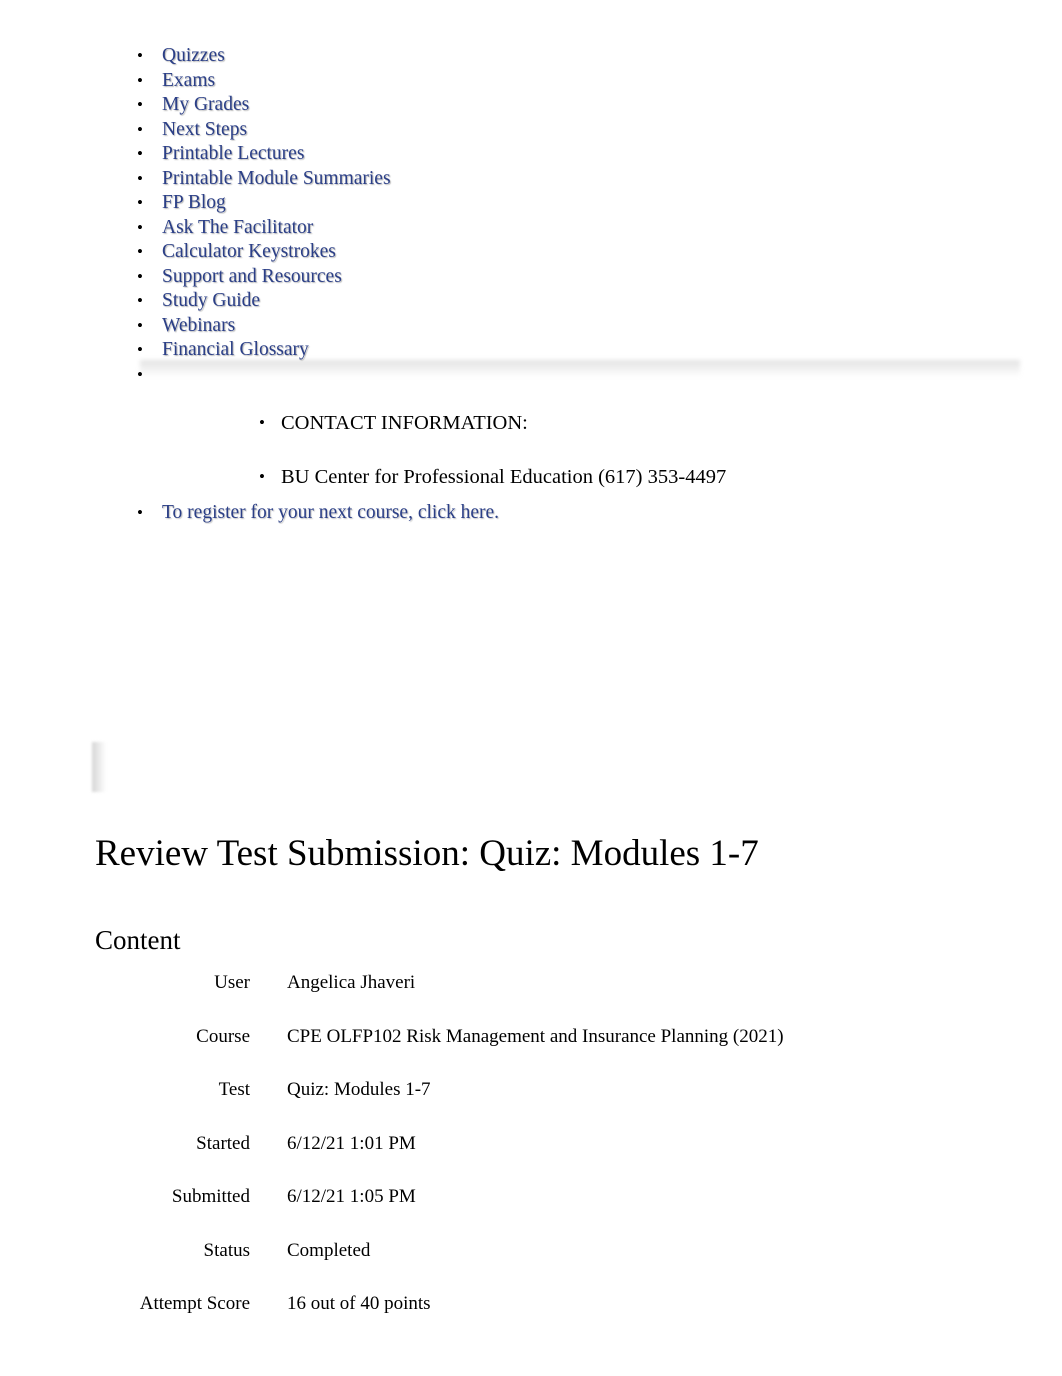  What do you see at coordinates (560, 252) in the screenshot?
I see `menu-item-calculator-keystrokes: Calculator Keystrokes` at bounding box center [560, 252].